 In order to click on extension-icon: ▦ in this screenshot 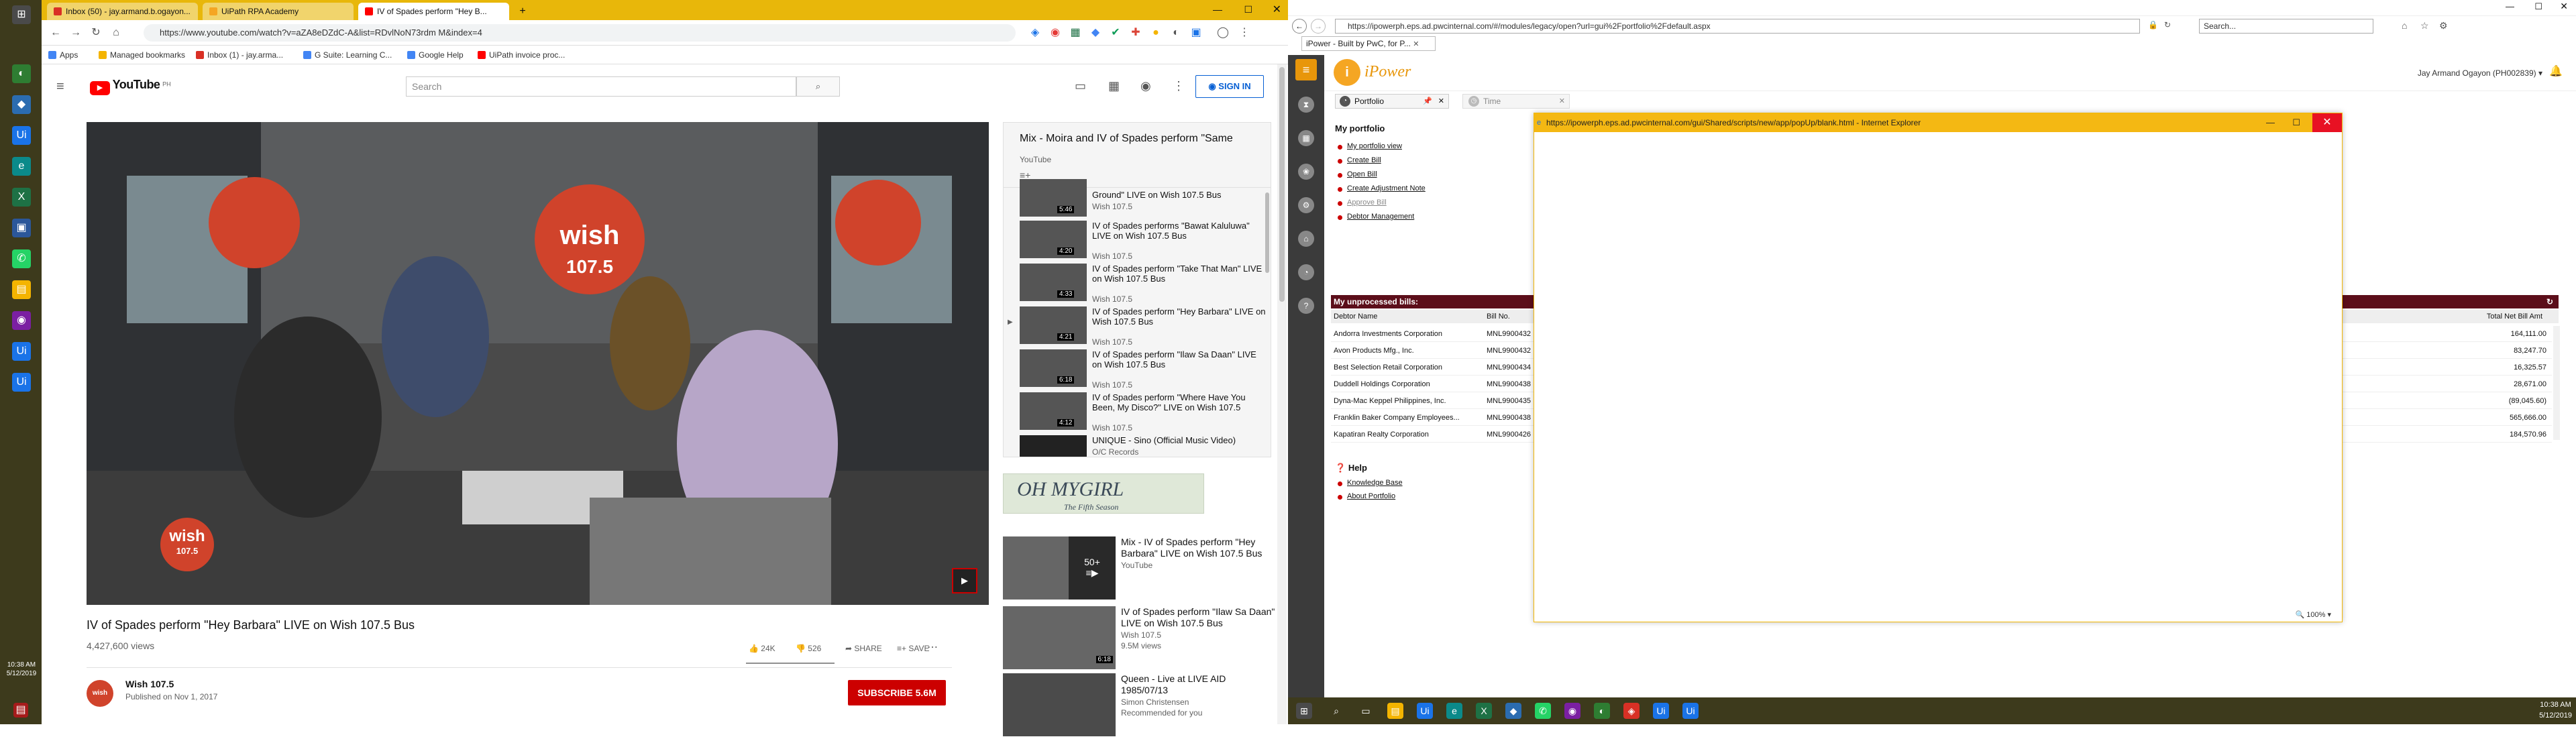, I will do `click(1075, 32)`.